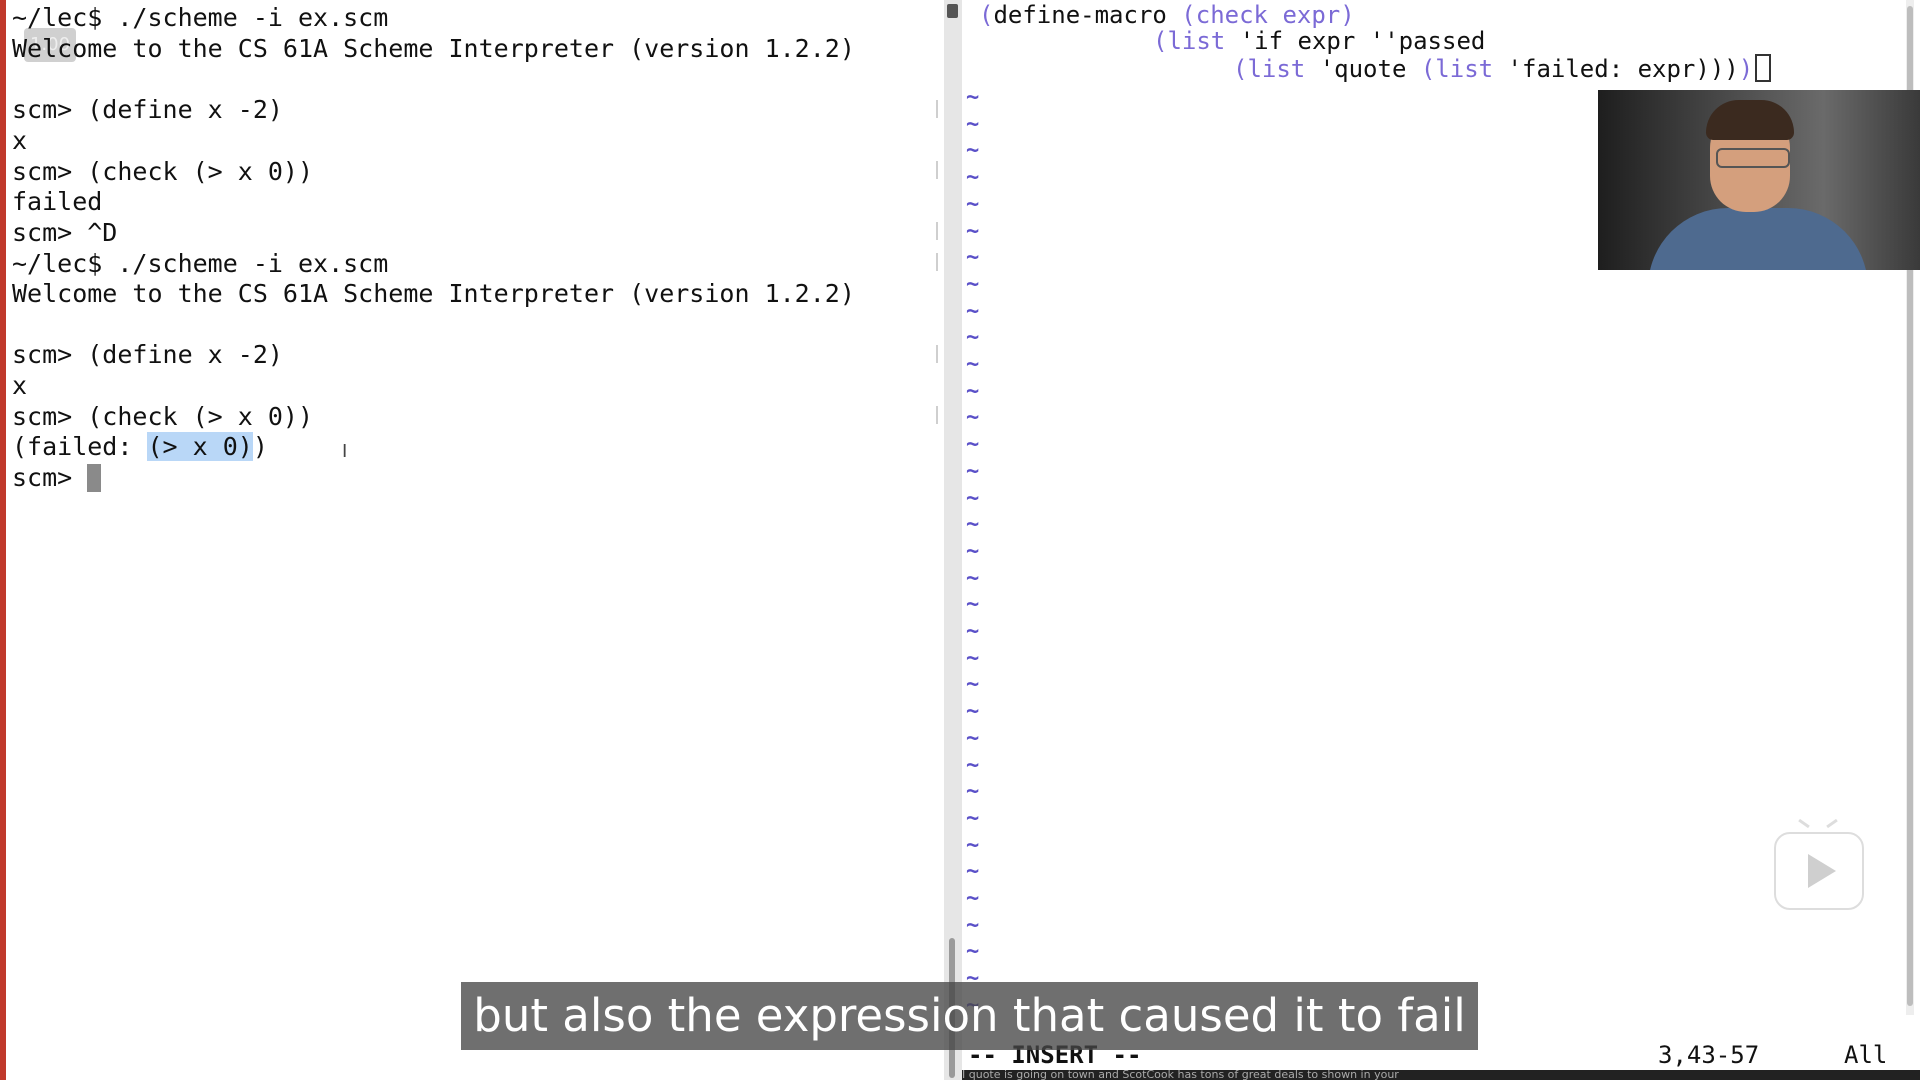  What do you see at coordinates (65, 232) in the screenshot?
I see `terminal-line: scm> ^D` at bounding box center [65, 232].